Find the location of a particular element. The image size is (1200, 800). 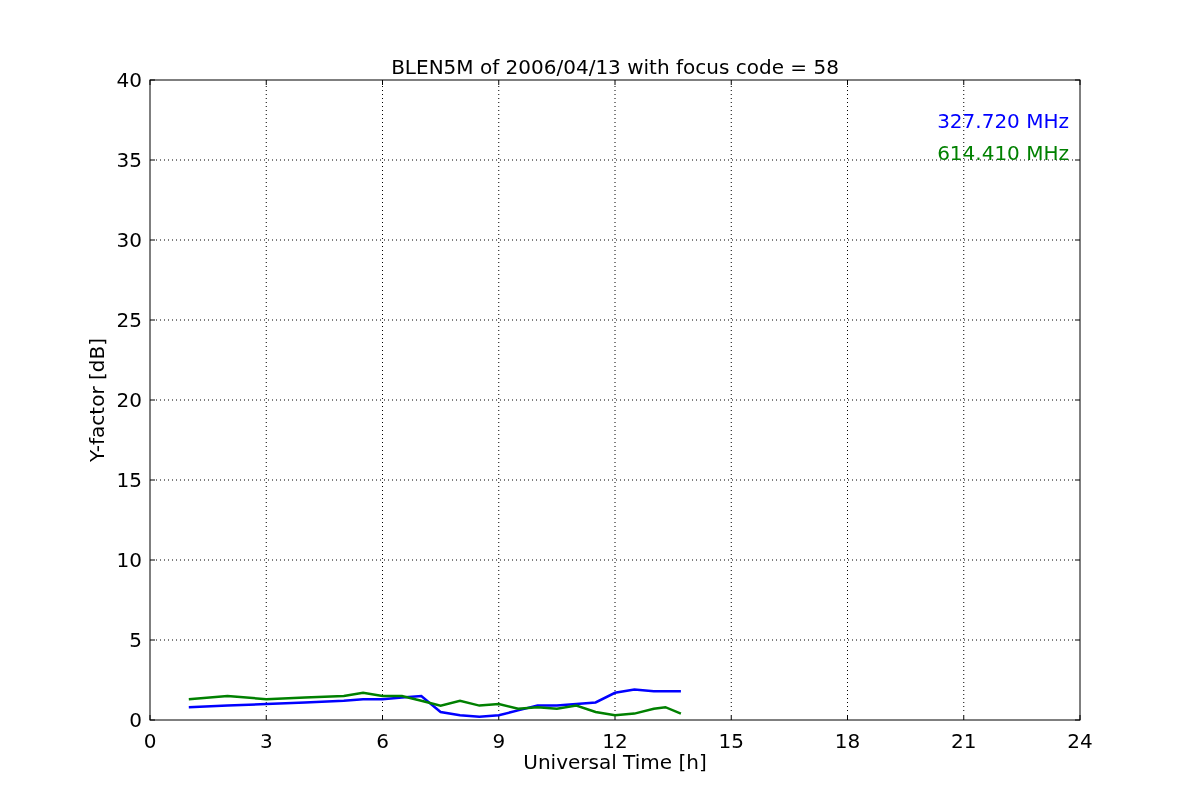

x-tick-label: 3 is located at coordinates (266, 741).